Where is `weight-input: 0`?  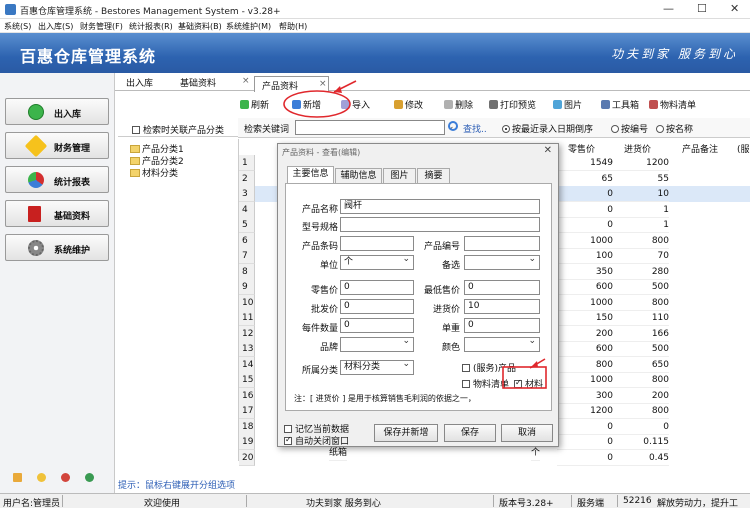
weight-input: 0 is located at coordinates (502, 325).